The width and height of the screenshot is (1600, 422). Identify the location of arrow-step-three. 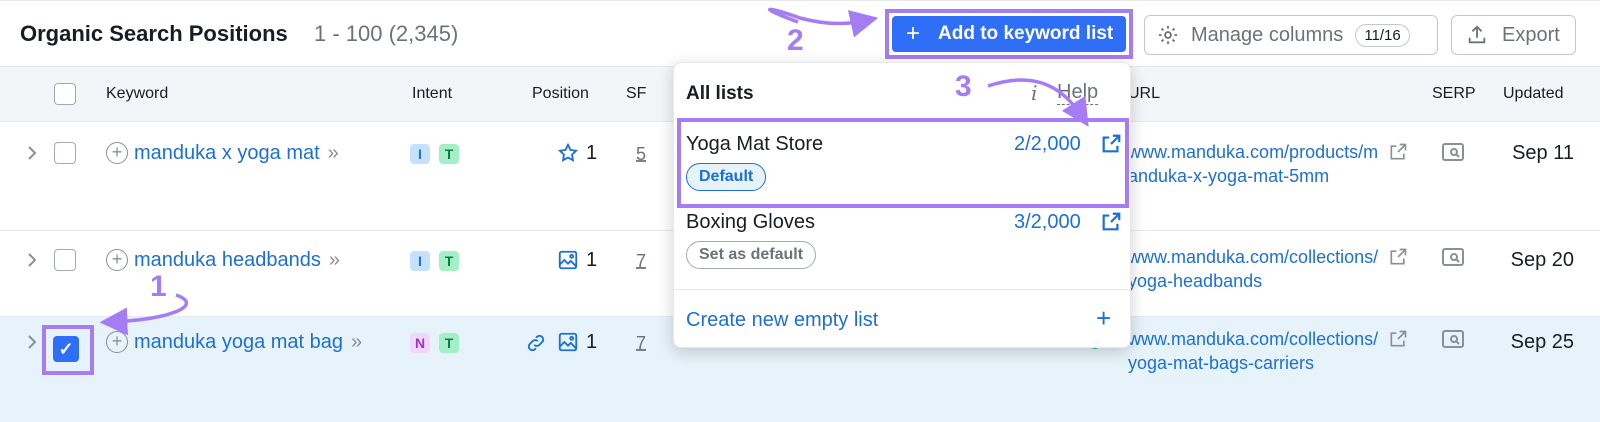
(1038, 102).